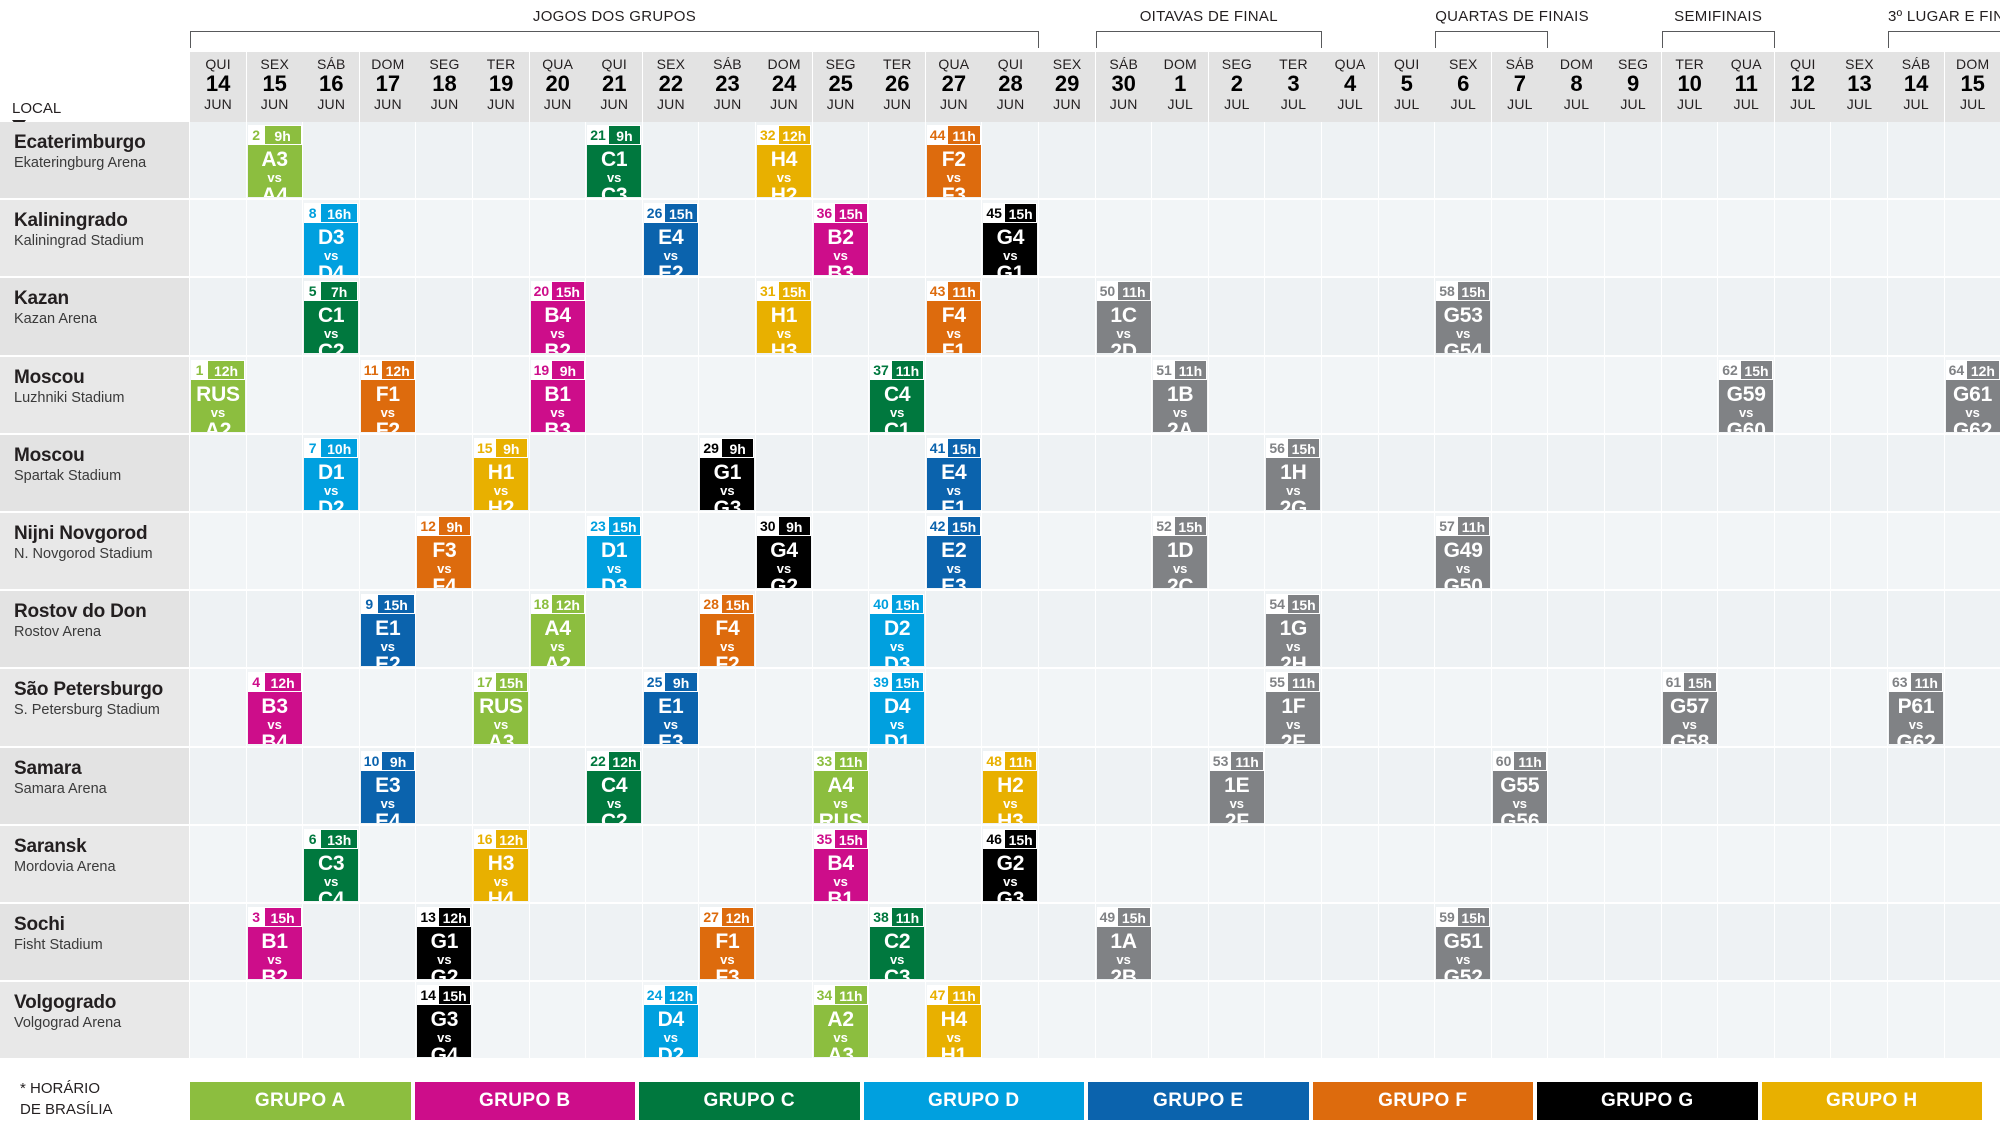  I want to click on day-column-header: SÁB 16 JUN, so click(332, 87).